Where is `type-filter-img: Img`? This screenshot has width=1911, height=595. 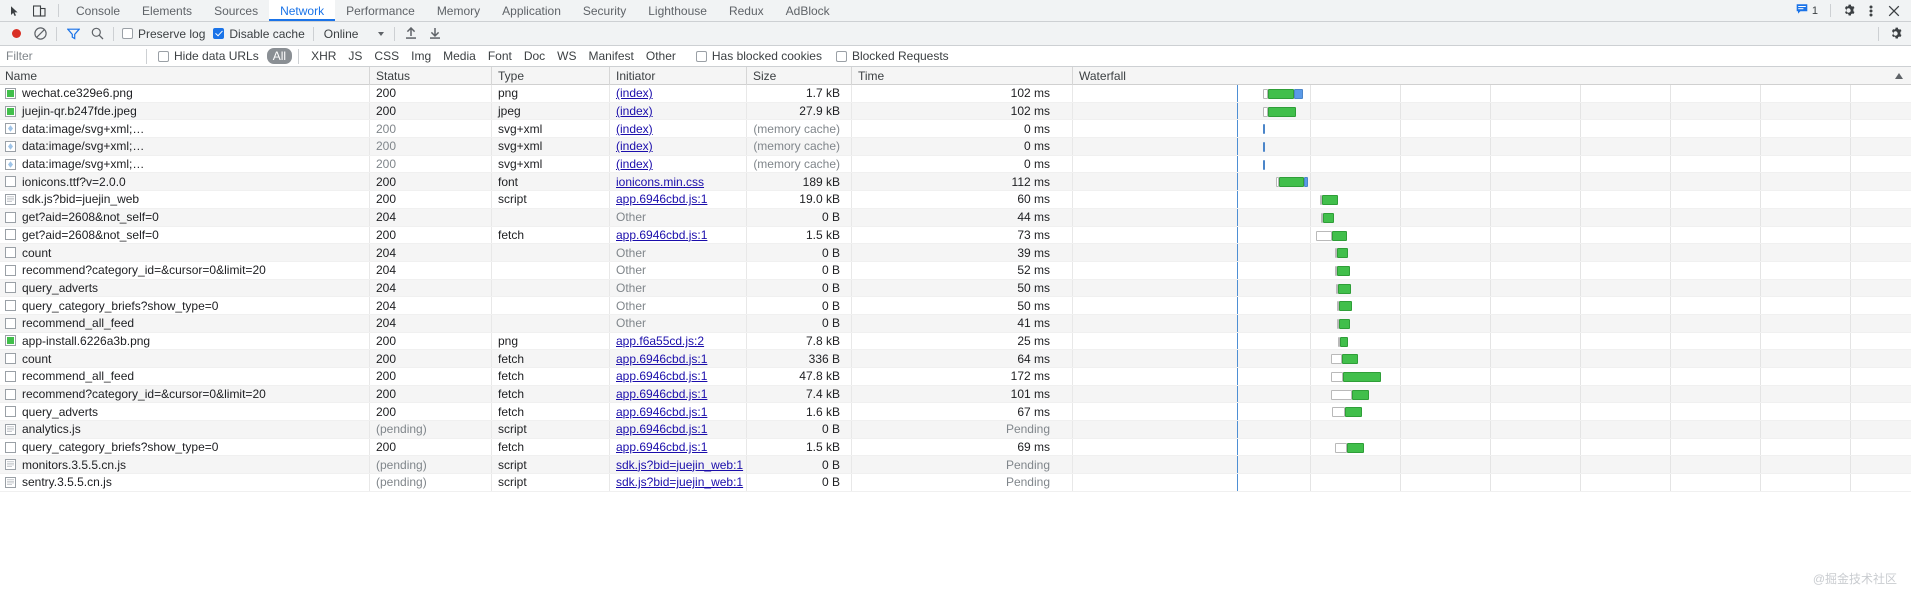 type-filter-img: Img is located at coordinates (421, 56).